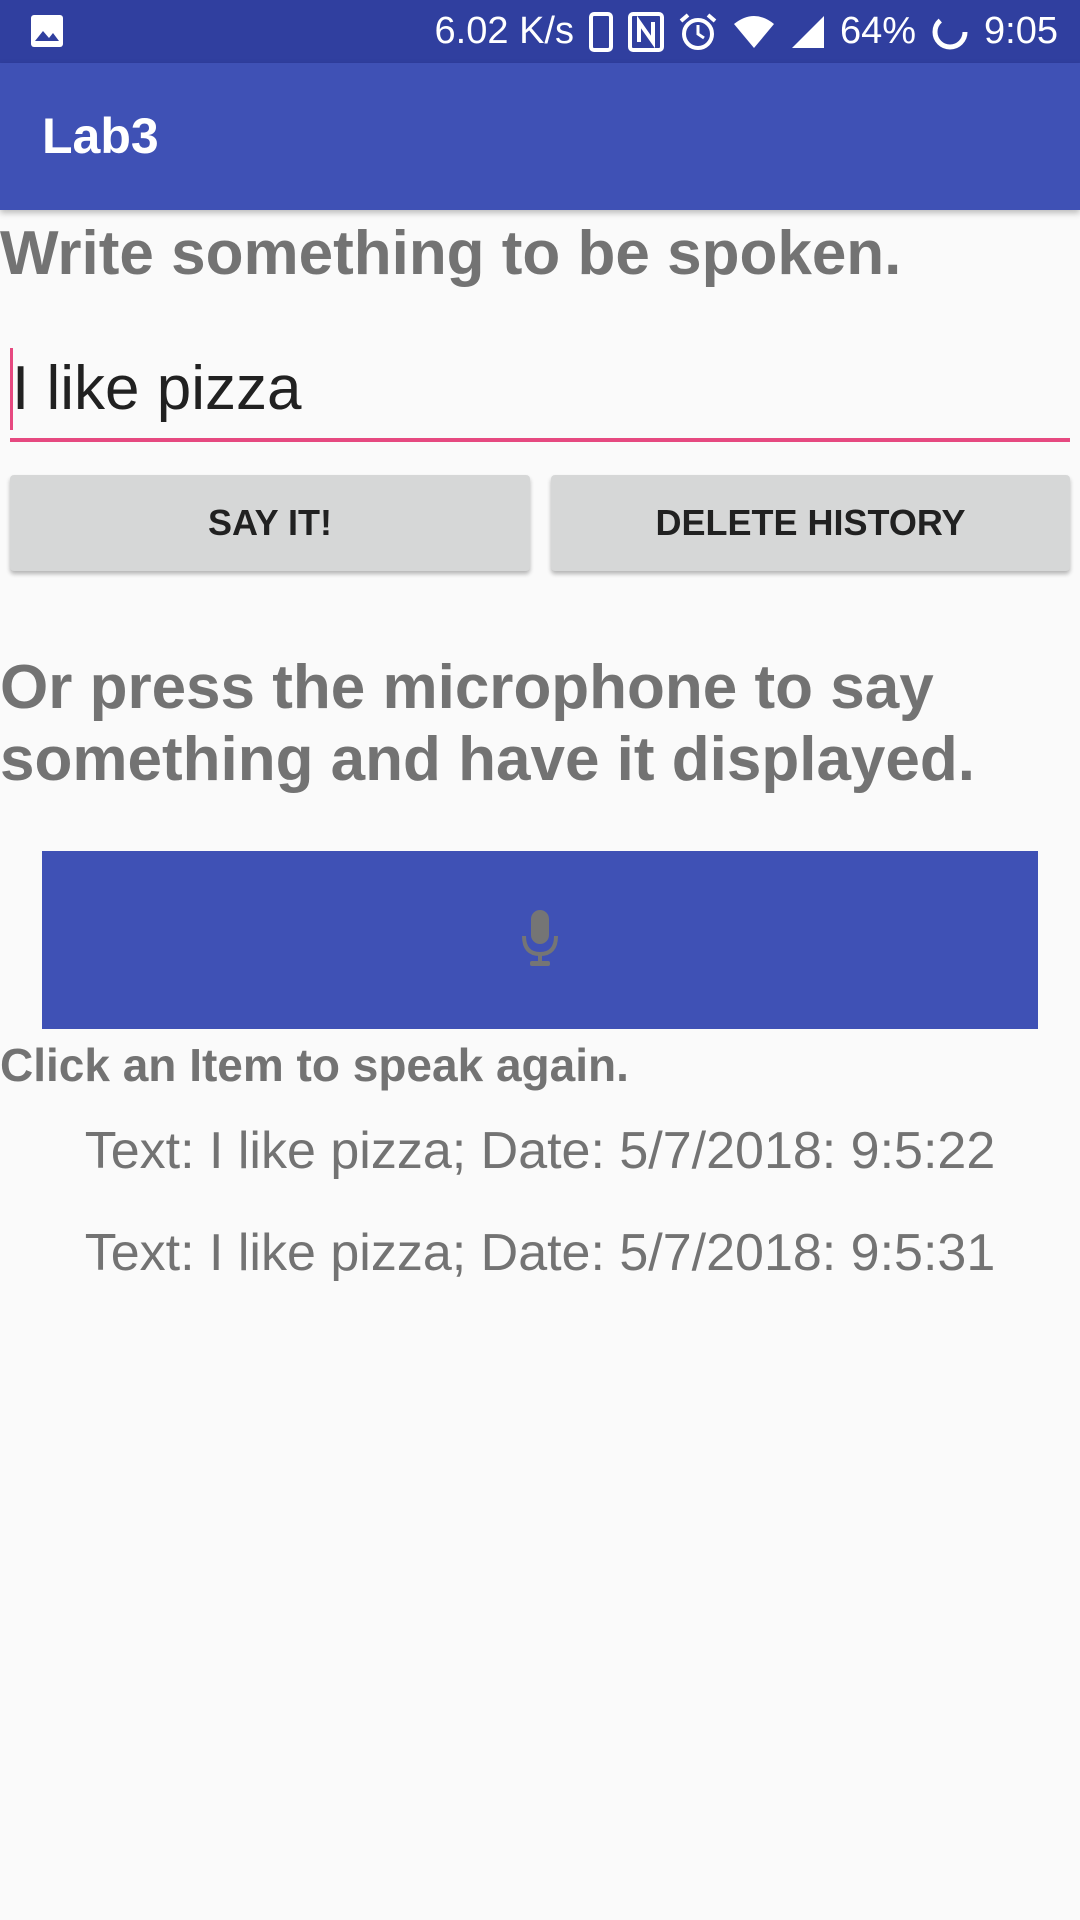  Describe the element at coordinates (601, 31) in the screenshot. I see `phone-icon` at that location.